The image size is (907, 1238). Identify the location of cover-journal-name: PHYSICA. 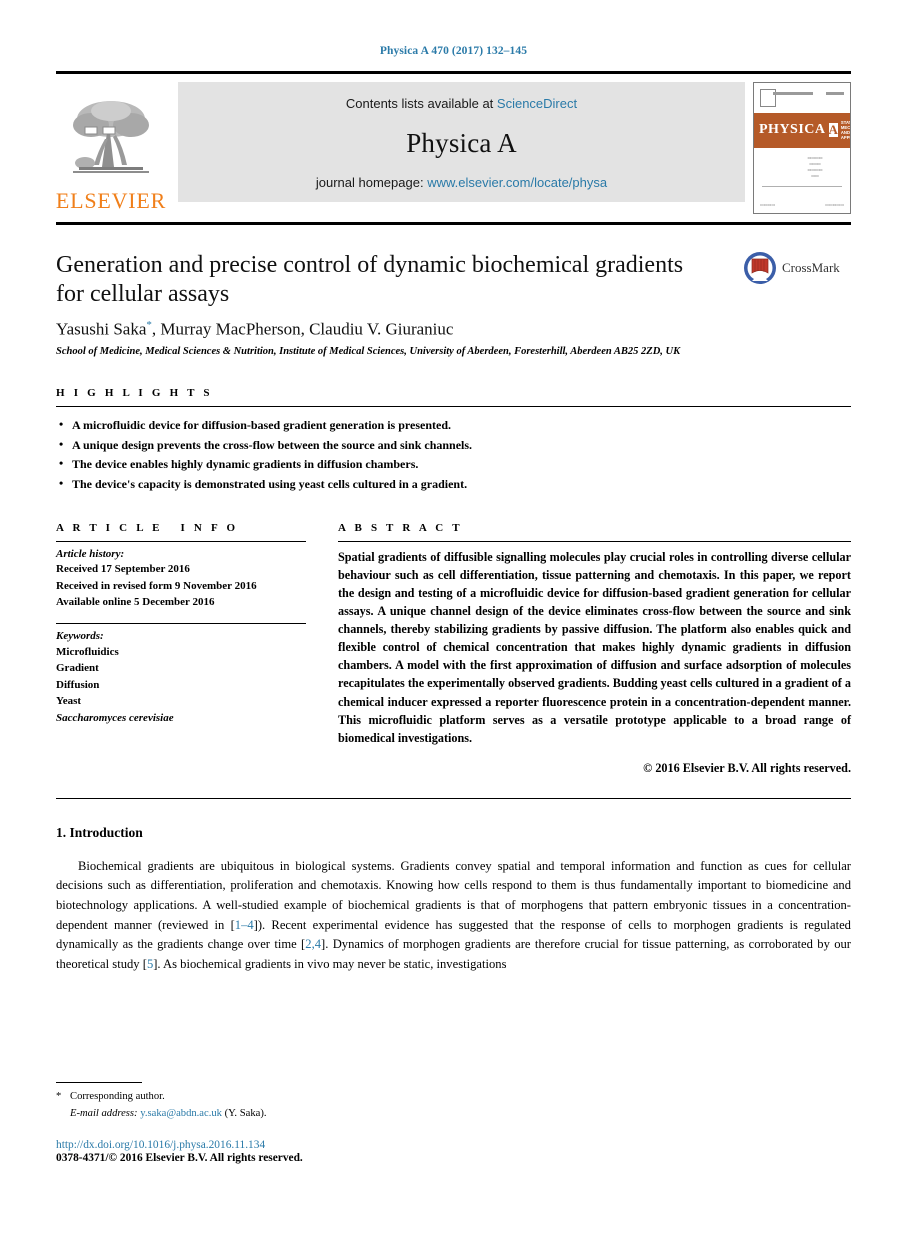
(792, 129).